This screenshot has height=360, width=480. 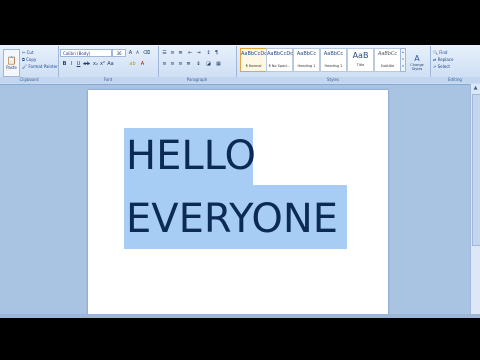 What do you see at coordinates (190, 53) in the screenshot?
I see `decrease-indent-icon: ⇤` at bounding box center [190, 53].